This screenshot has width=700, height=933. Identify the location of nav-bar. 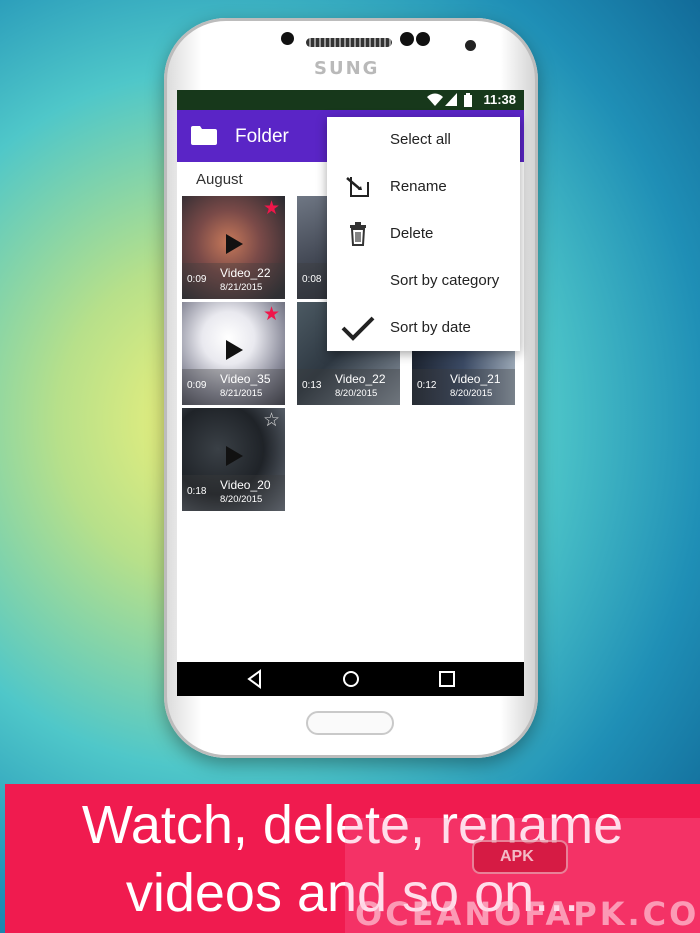
(350, 679).